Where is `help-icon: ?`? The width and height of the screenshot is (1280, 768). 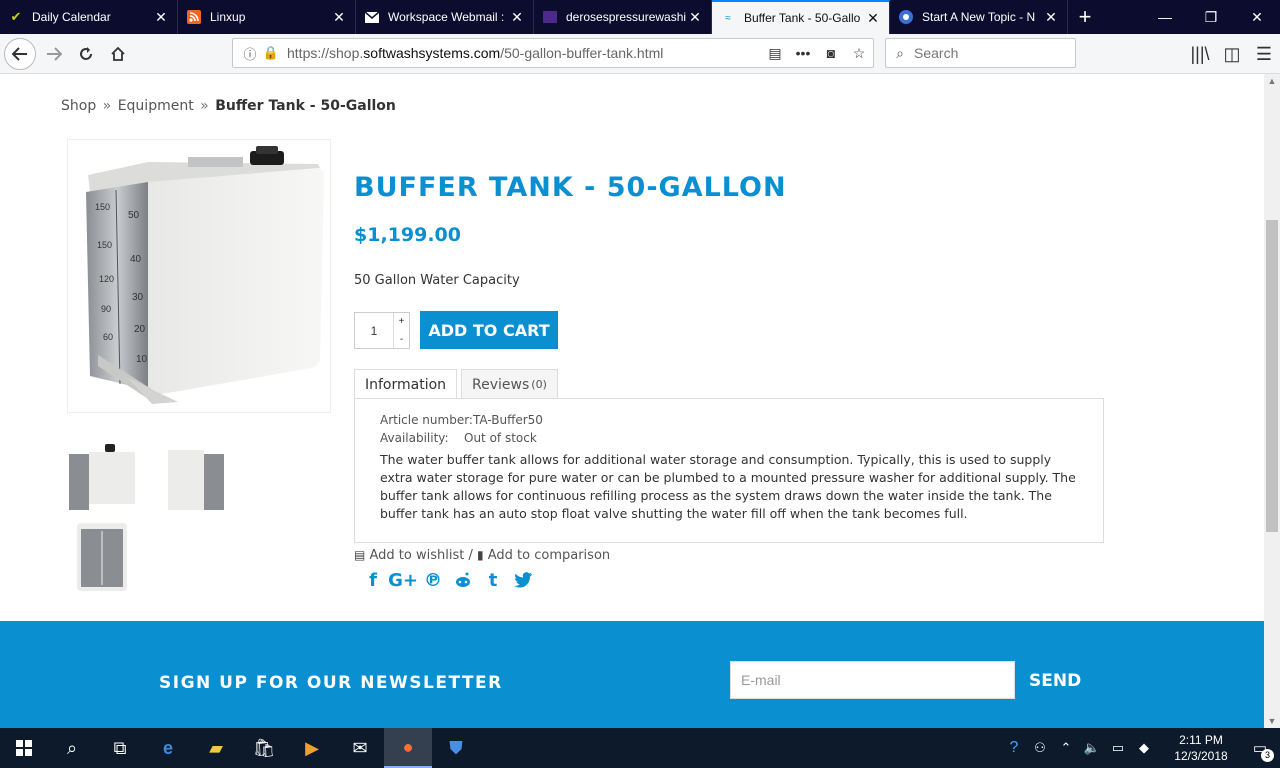
help-icon: ? is located at coordinates (1014, 748).